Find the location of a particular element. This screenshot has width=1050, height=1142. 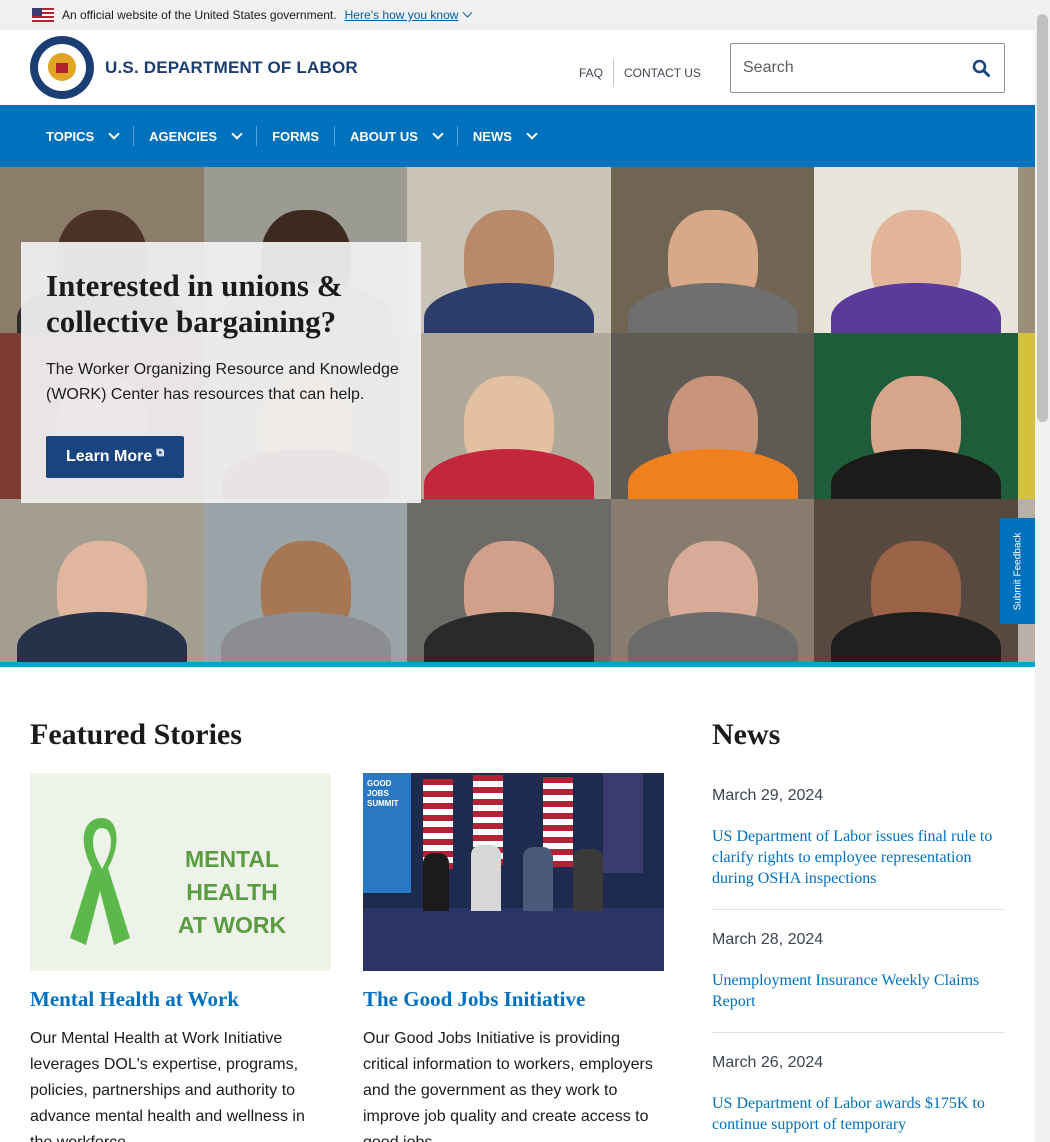

good-jobs-summit-image: GOOD JOBS SUMMIT is located at coordinates (513, 872).